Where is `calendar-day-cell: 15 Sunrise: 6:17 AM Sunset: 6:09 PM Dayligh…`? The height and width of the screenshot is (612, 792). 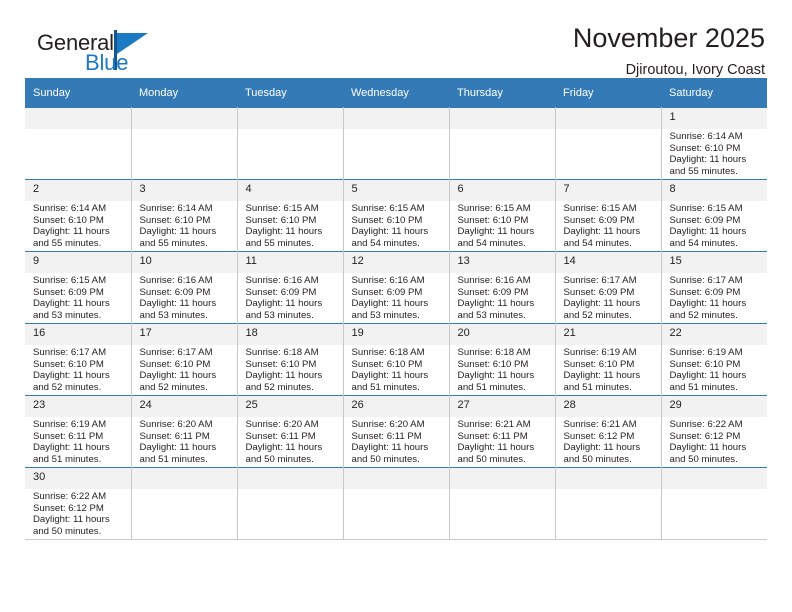 calendar-day-cell: 15 Sunrise: 6:17 AM Sunset: 6:09 PM Dayligh… is located at coordinates (714, 287).